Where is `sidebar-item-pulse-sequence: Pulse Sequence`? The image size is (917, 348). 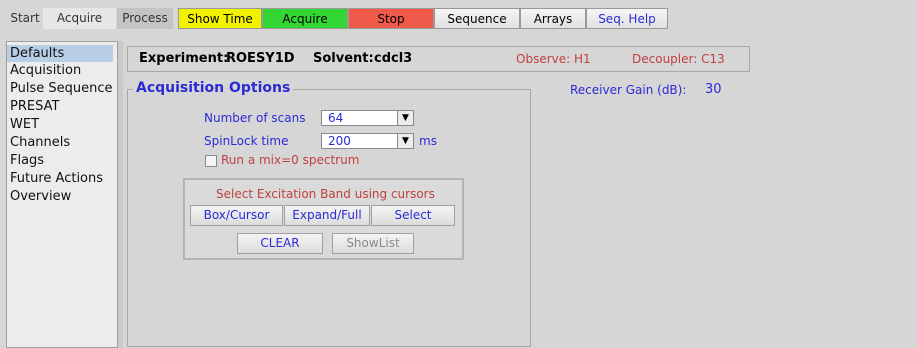
sidebar-item-pulse-sequence: Pulse Sequence is located at coordinates (60, 88).